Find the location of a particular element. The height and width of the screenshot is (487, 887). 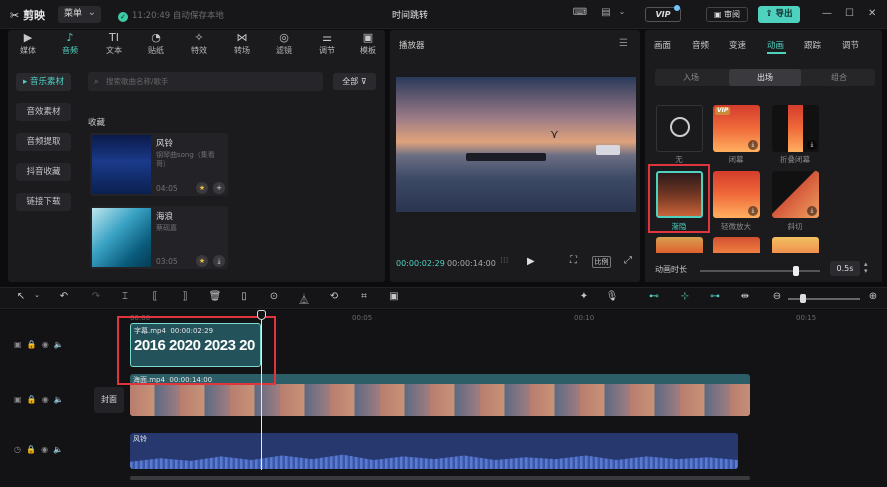

split-screen-icon: ⇹ is located at coordinates (745, 296).